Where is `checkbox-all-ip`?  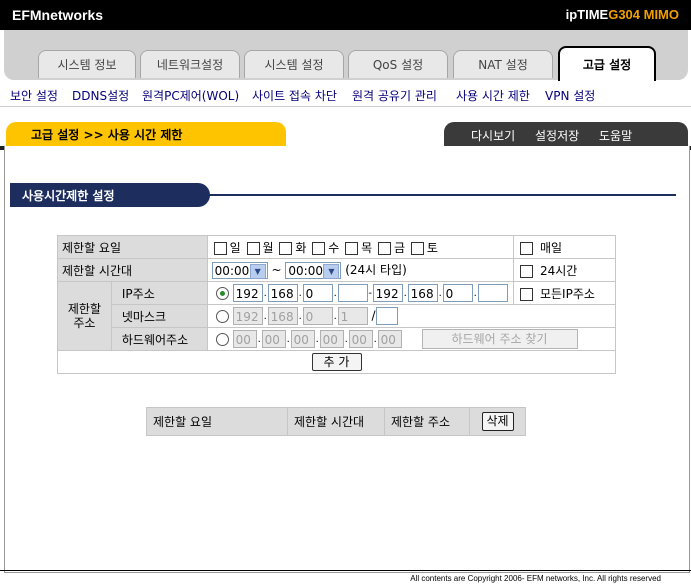 checkbox-all-ip is located at coordinates (527, 294).